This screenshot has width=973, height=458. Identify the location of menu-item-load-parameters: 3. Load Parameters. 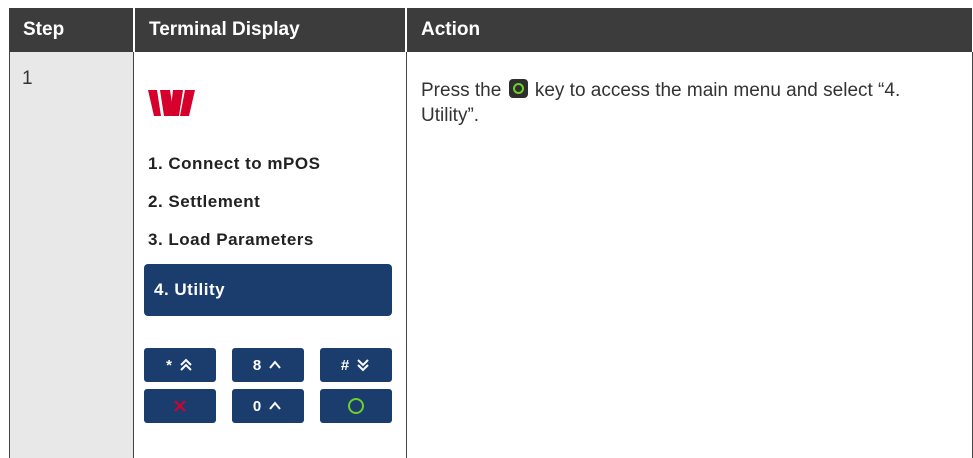
(231, 239).